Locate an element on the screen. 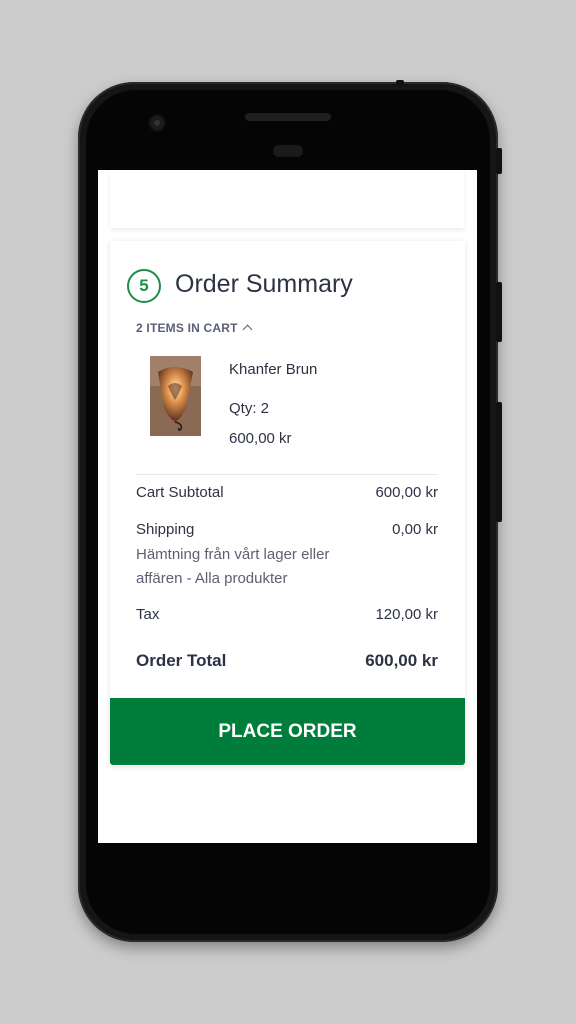 This screenshot has width=576, height=1024. items-in-cart-toggle: 2 ITEMS IN CART is located at coordinates (194, 328).